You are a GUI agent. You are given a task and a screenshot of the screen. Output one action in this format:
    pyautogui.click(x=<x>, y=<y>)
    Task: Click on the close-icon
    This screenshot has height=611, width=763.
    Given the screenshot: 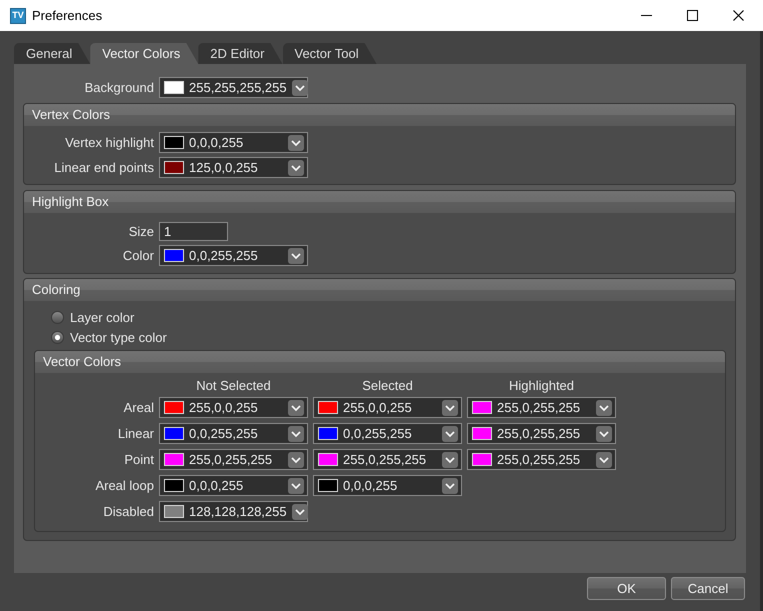 What is the action you would take?
    pyautogui.click(x=738, y=15)
    